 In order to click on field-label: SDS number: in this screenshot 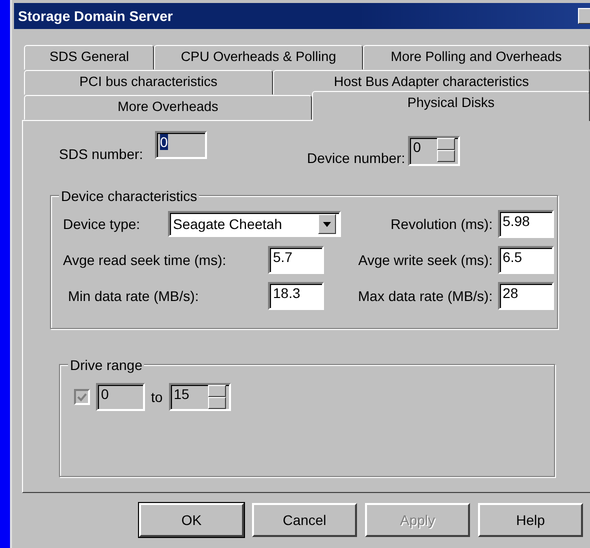, I will do `click(101, 154)`.